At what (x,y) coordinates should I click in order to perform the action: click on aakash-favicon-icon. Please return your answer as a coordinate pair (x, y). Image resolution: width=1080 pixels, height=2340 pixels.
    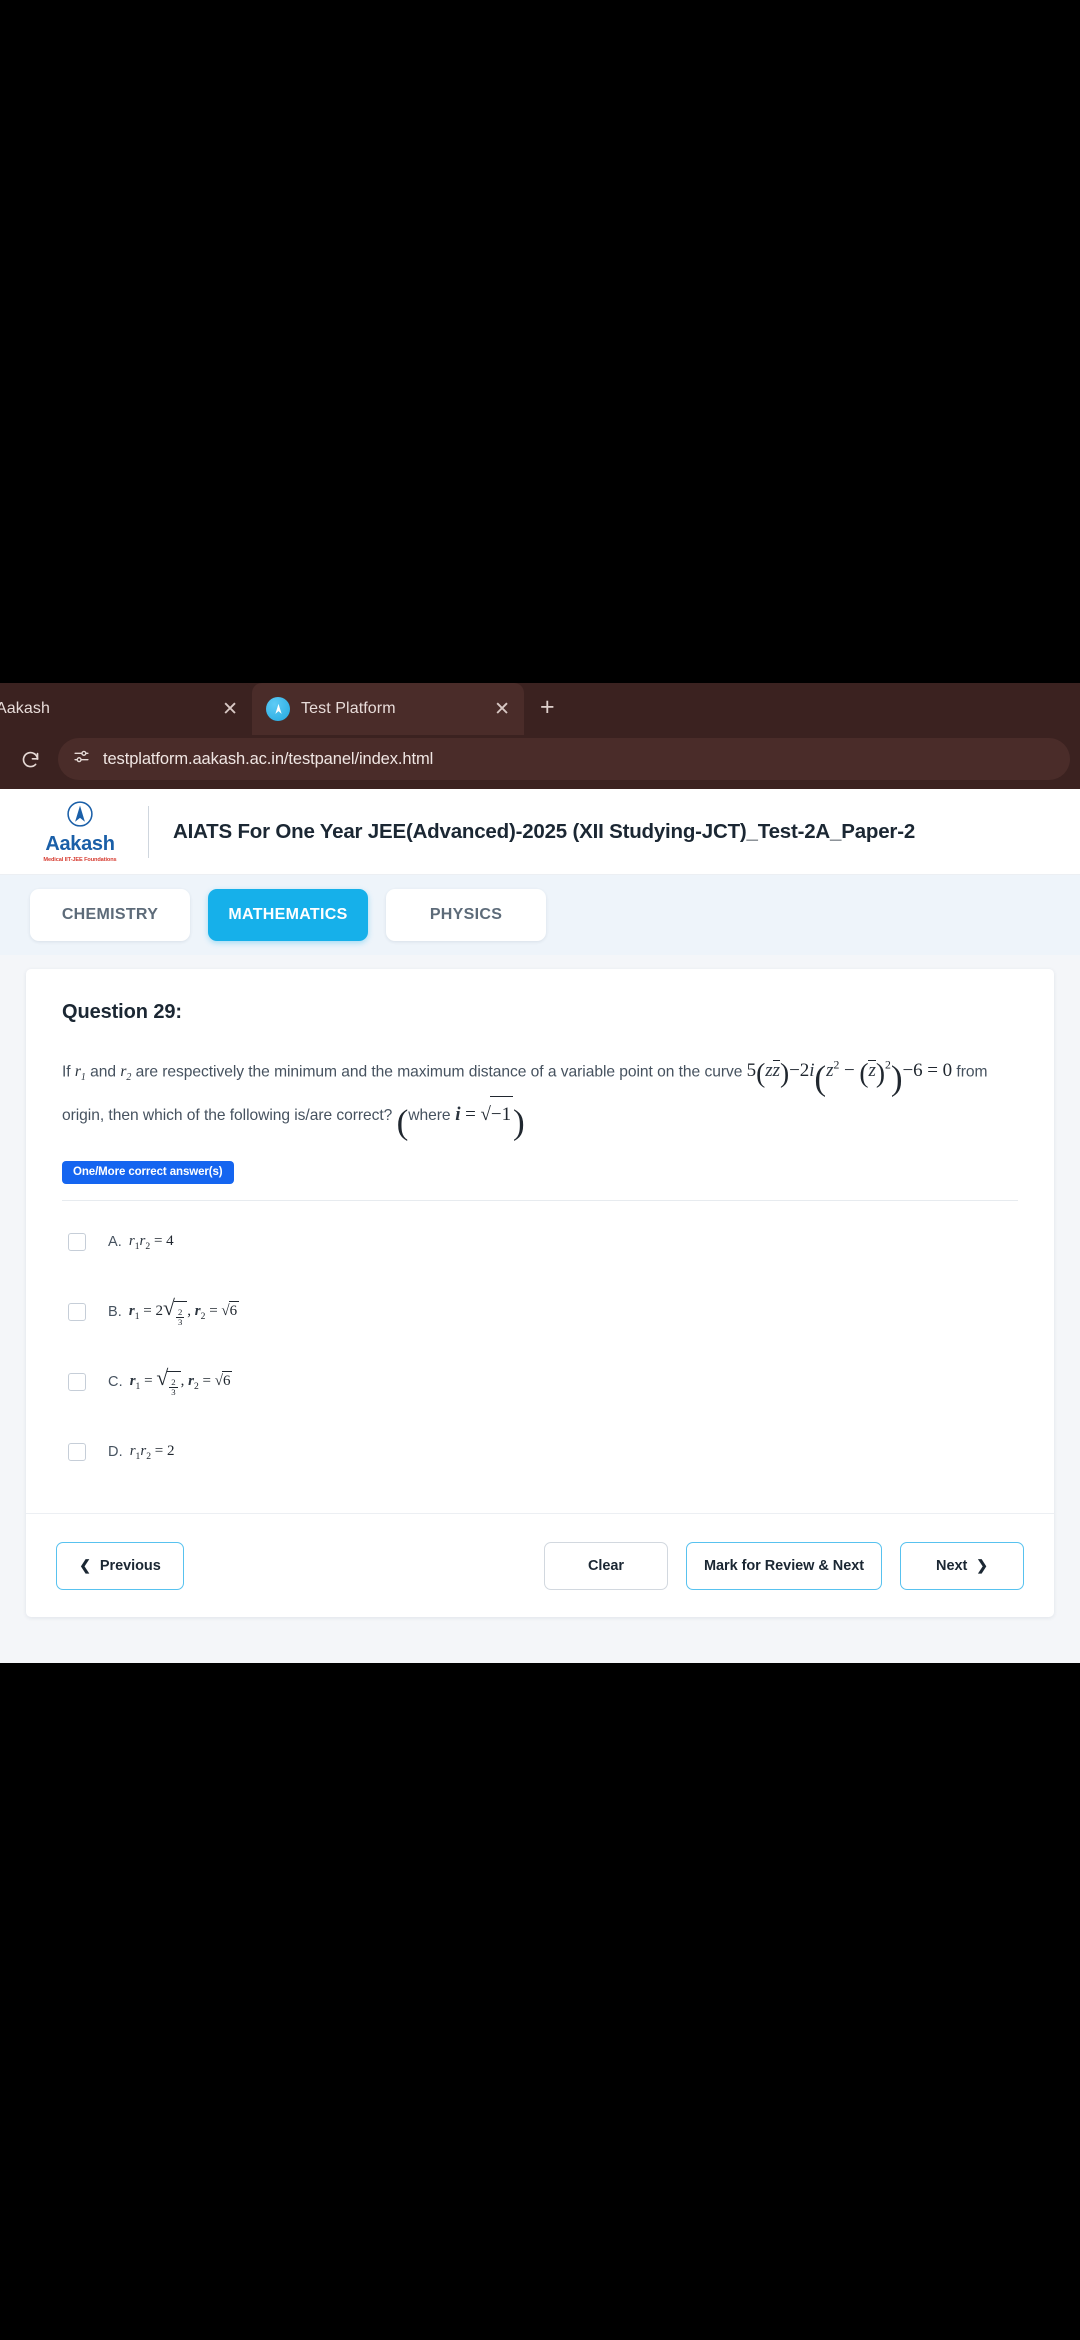
    Looking at the image, I should click on (278, 709).